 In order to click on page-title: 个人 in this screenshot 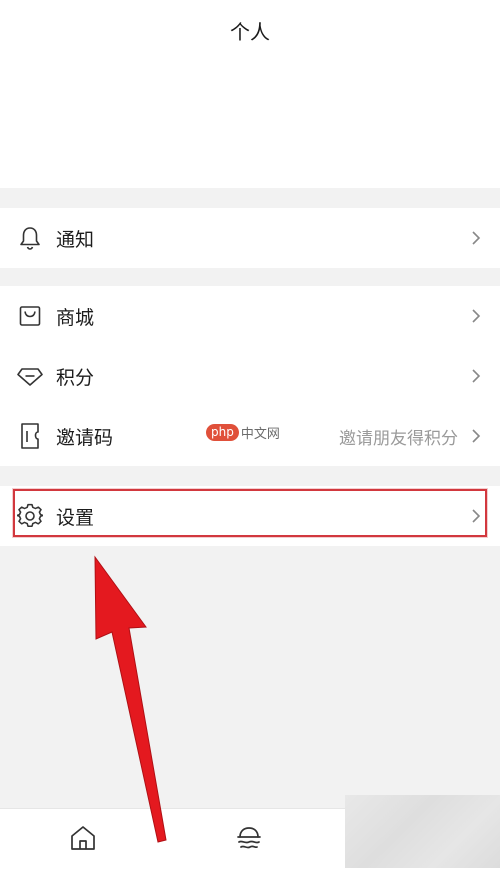, I will do `click(250, 32)`.